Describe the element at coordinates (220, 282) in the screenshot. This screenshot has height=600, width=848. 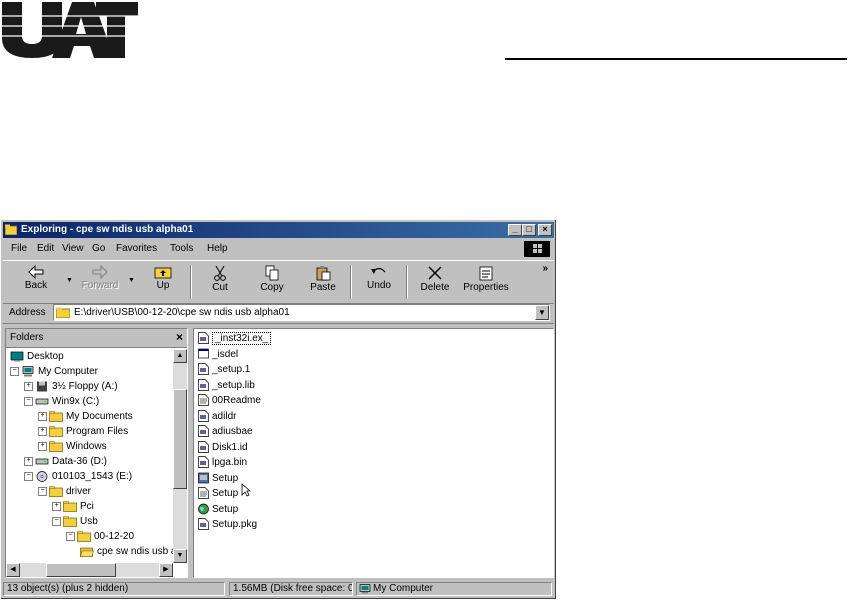
I see `cut-button: Cut` at that location.